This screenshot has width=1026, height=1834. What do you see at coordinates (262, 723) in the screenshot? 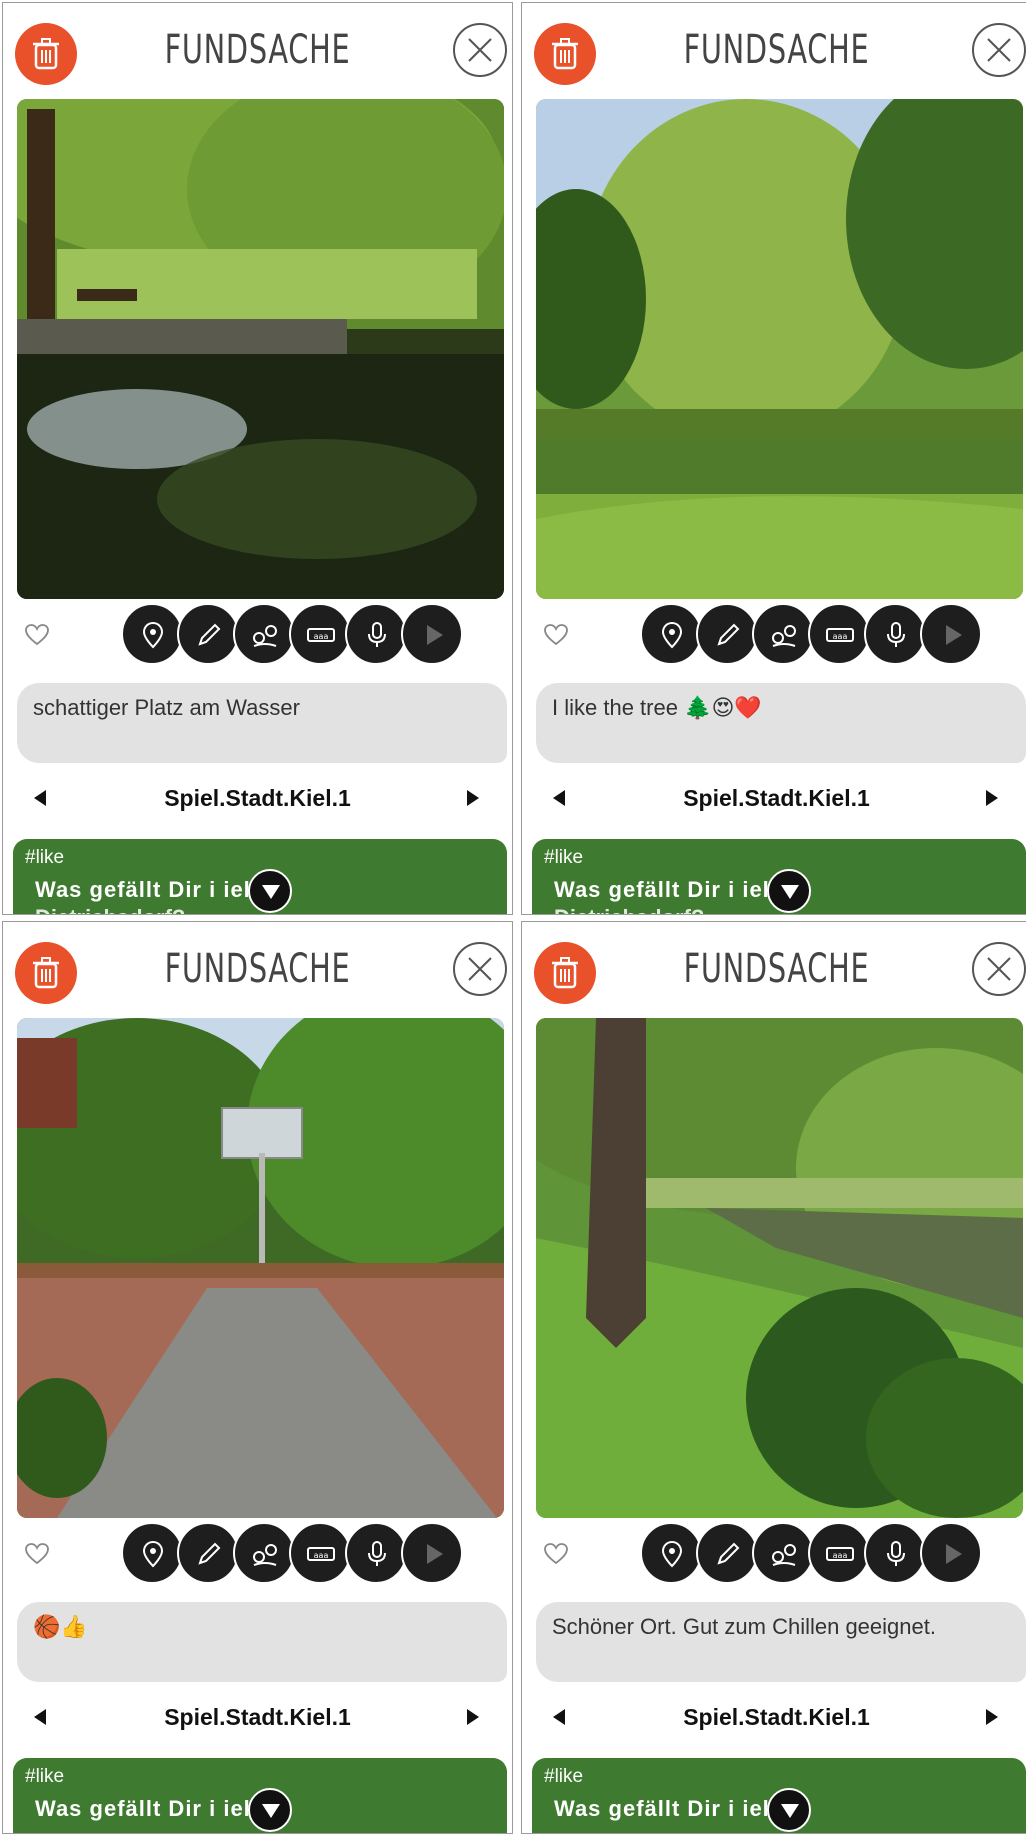
I see `comment-field: schattiger Platz am Wasser` at bounding box center [262, 723].